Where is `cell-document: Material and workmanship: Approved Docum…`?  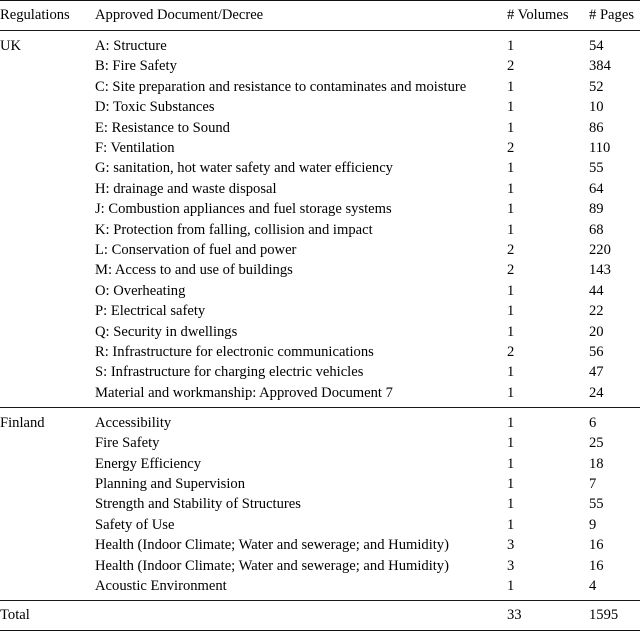 cell-document: Material and workmanship: Approved Docum… is located at coordinates (244, 392).